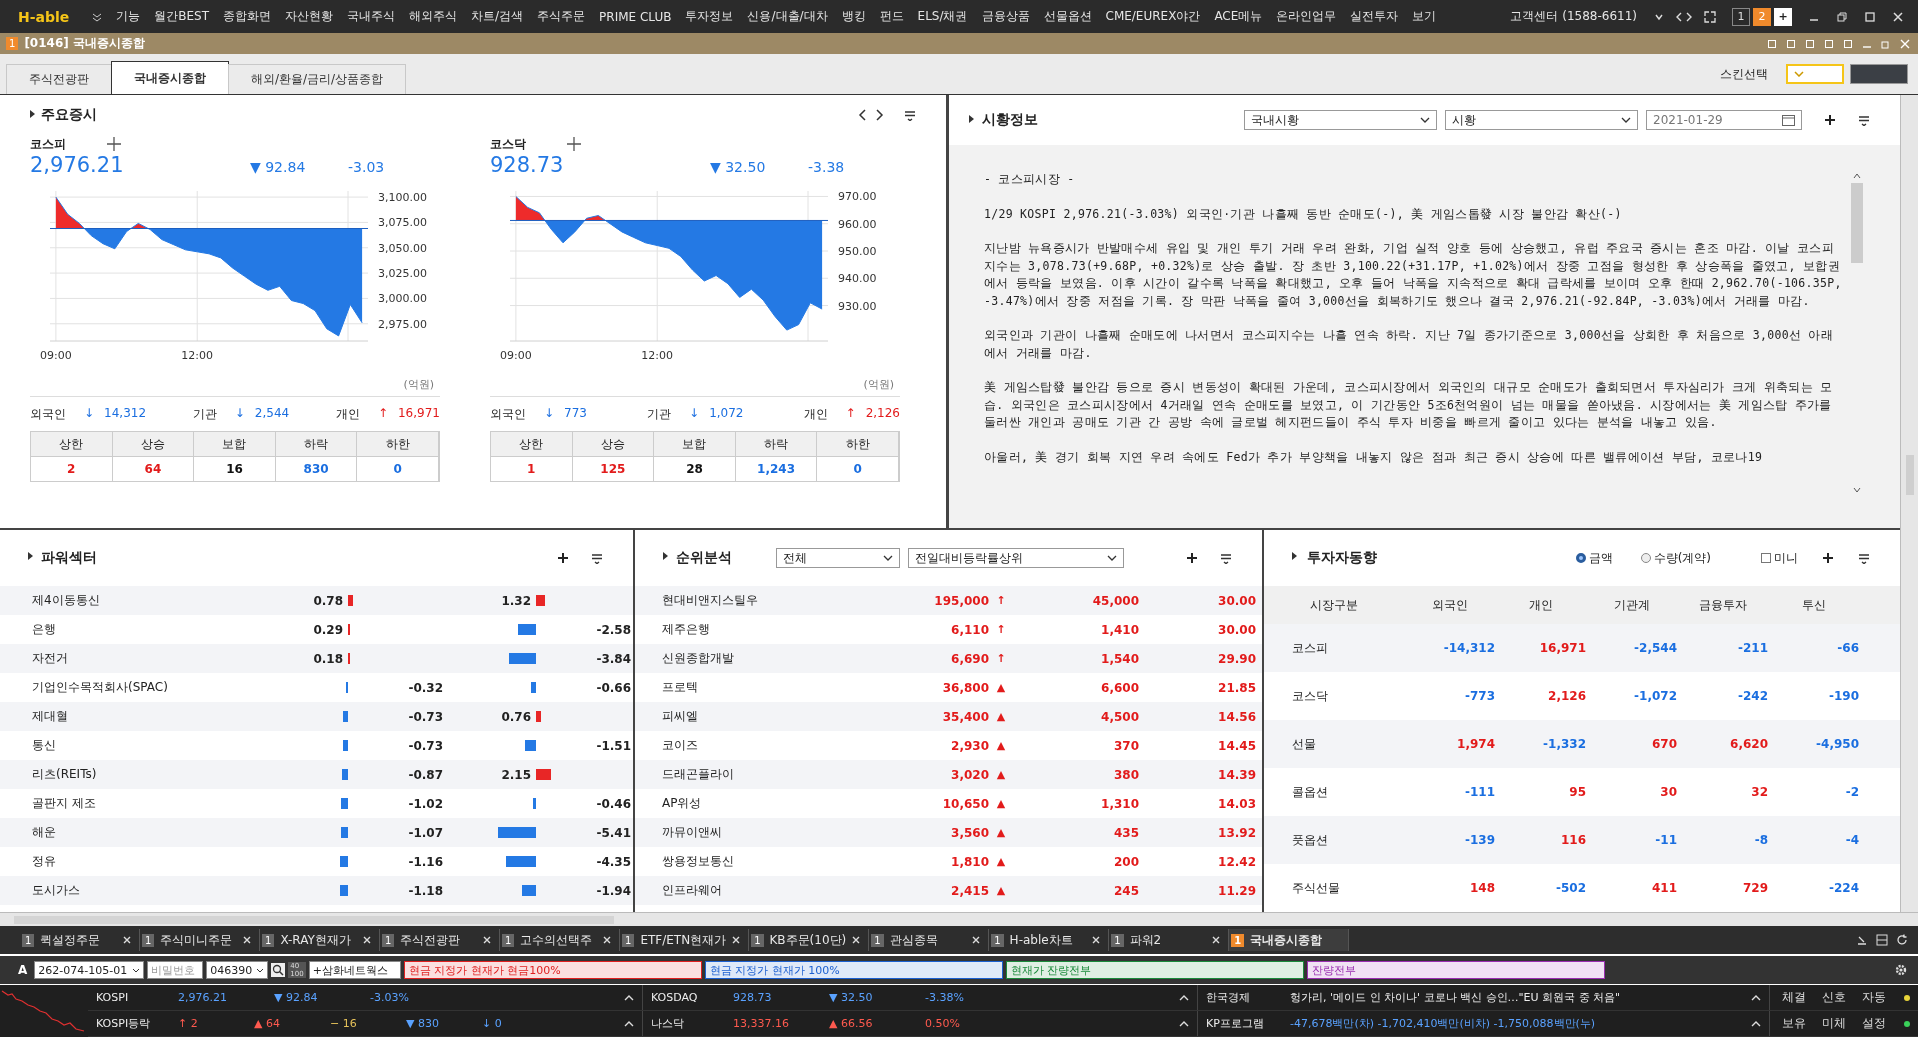 Image resolution: width=1918 pixels, height=1039 pixels. I want to click on ticker-button: 보유, so click(1794, 1023).